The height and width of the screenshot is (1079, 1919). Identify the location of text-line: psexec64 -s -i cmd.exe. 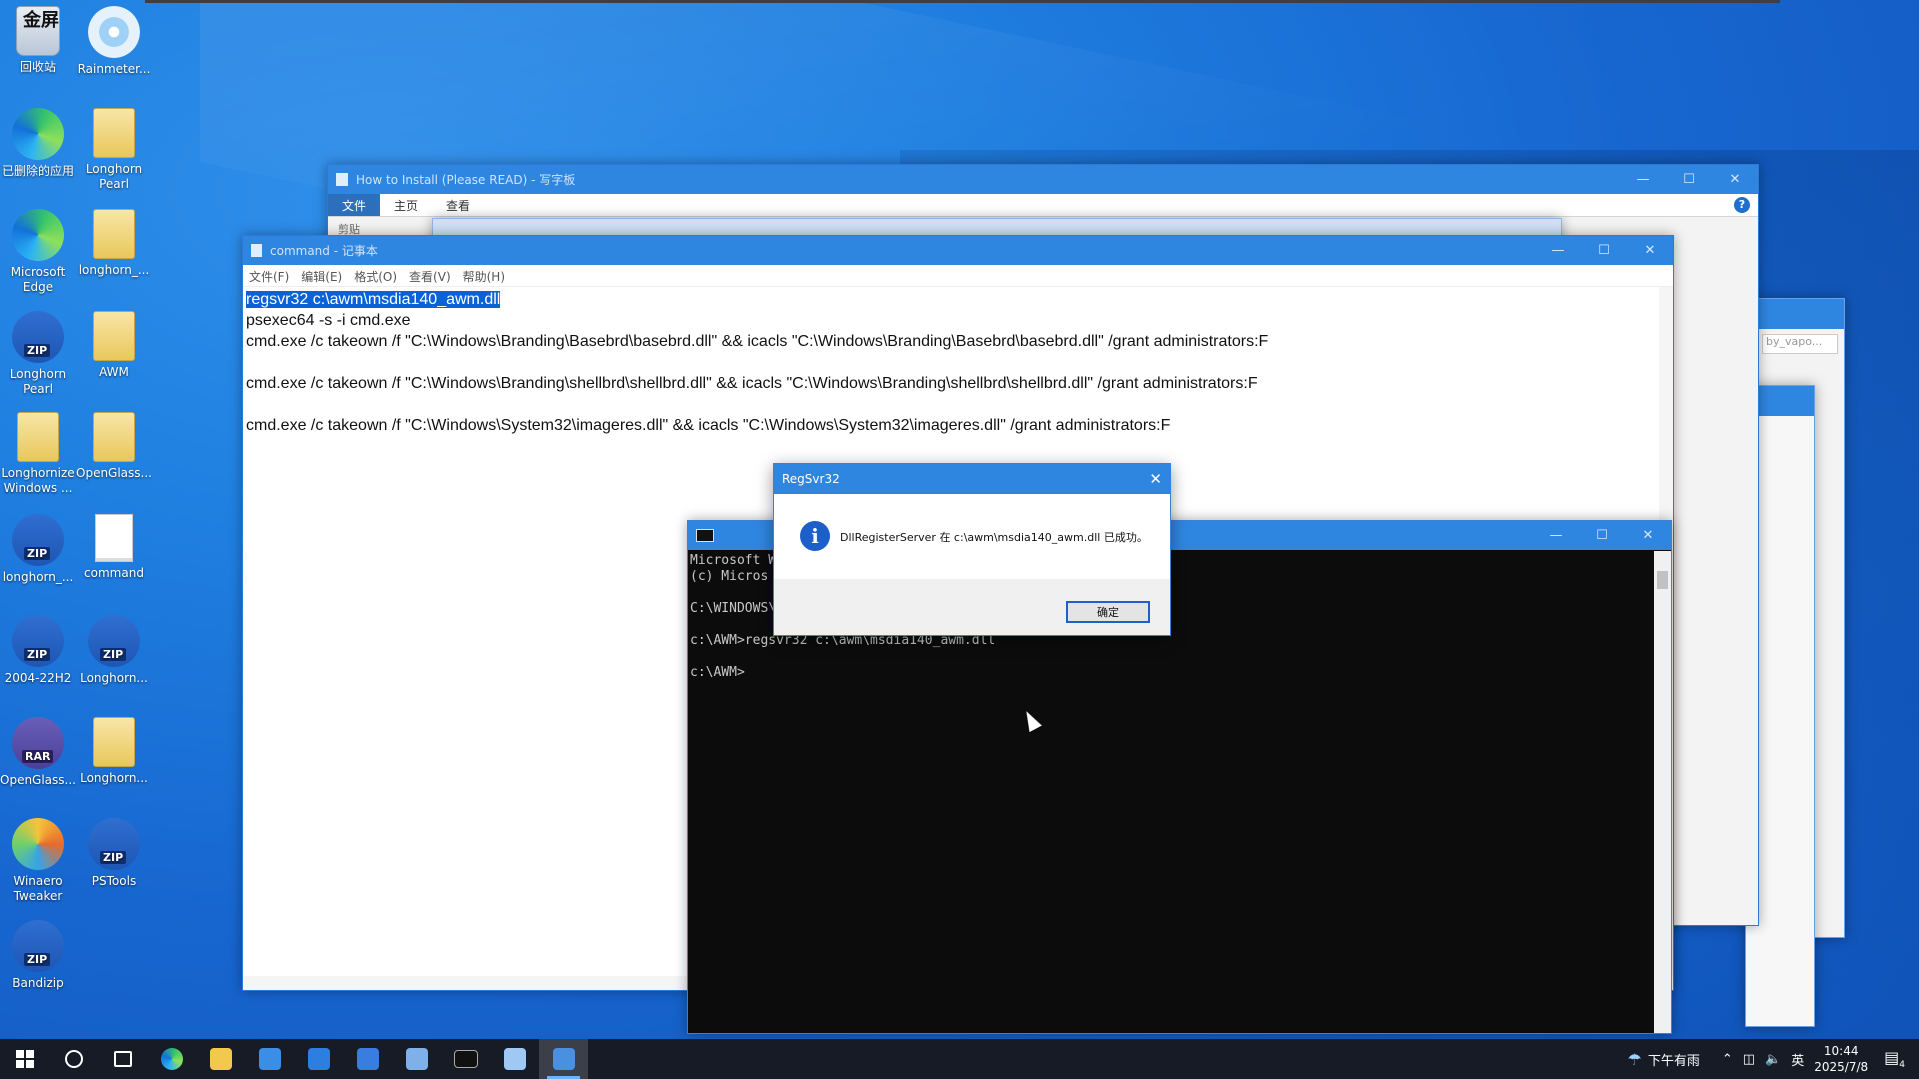
(328, 320).